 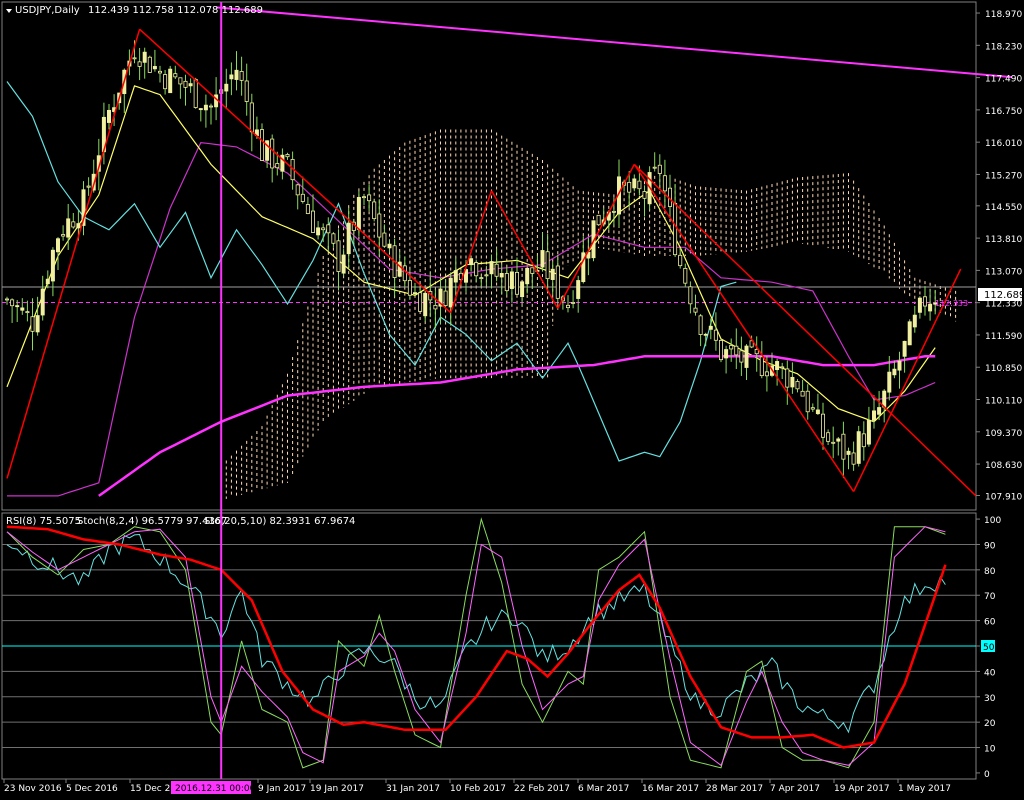 What do you see at coordinates (43, 521) in the screenshot?
I see `rsi-label: RSI(8) 75.5075` at bounding box center [43, 521].